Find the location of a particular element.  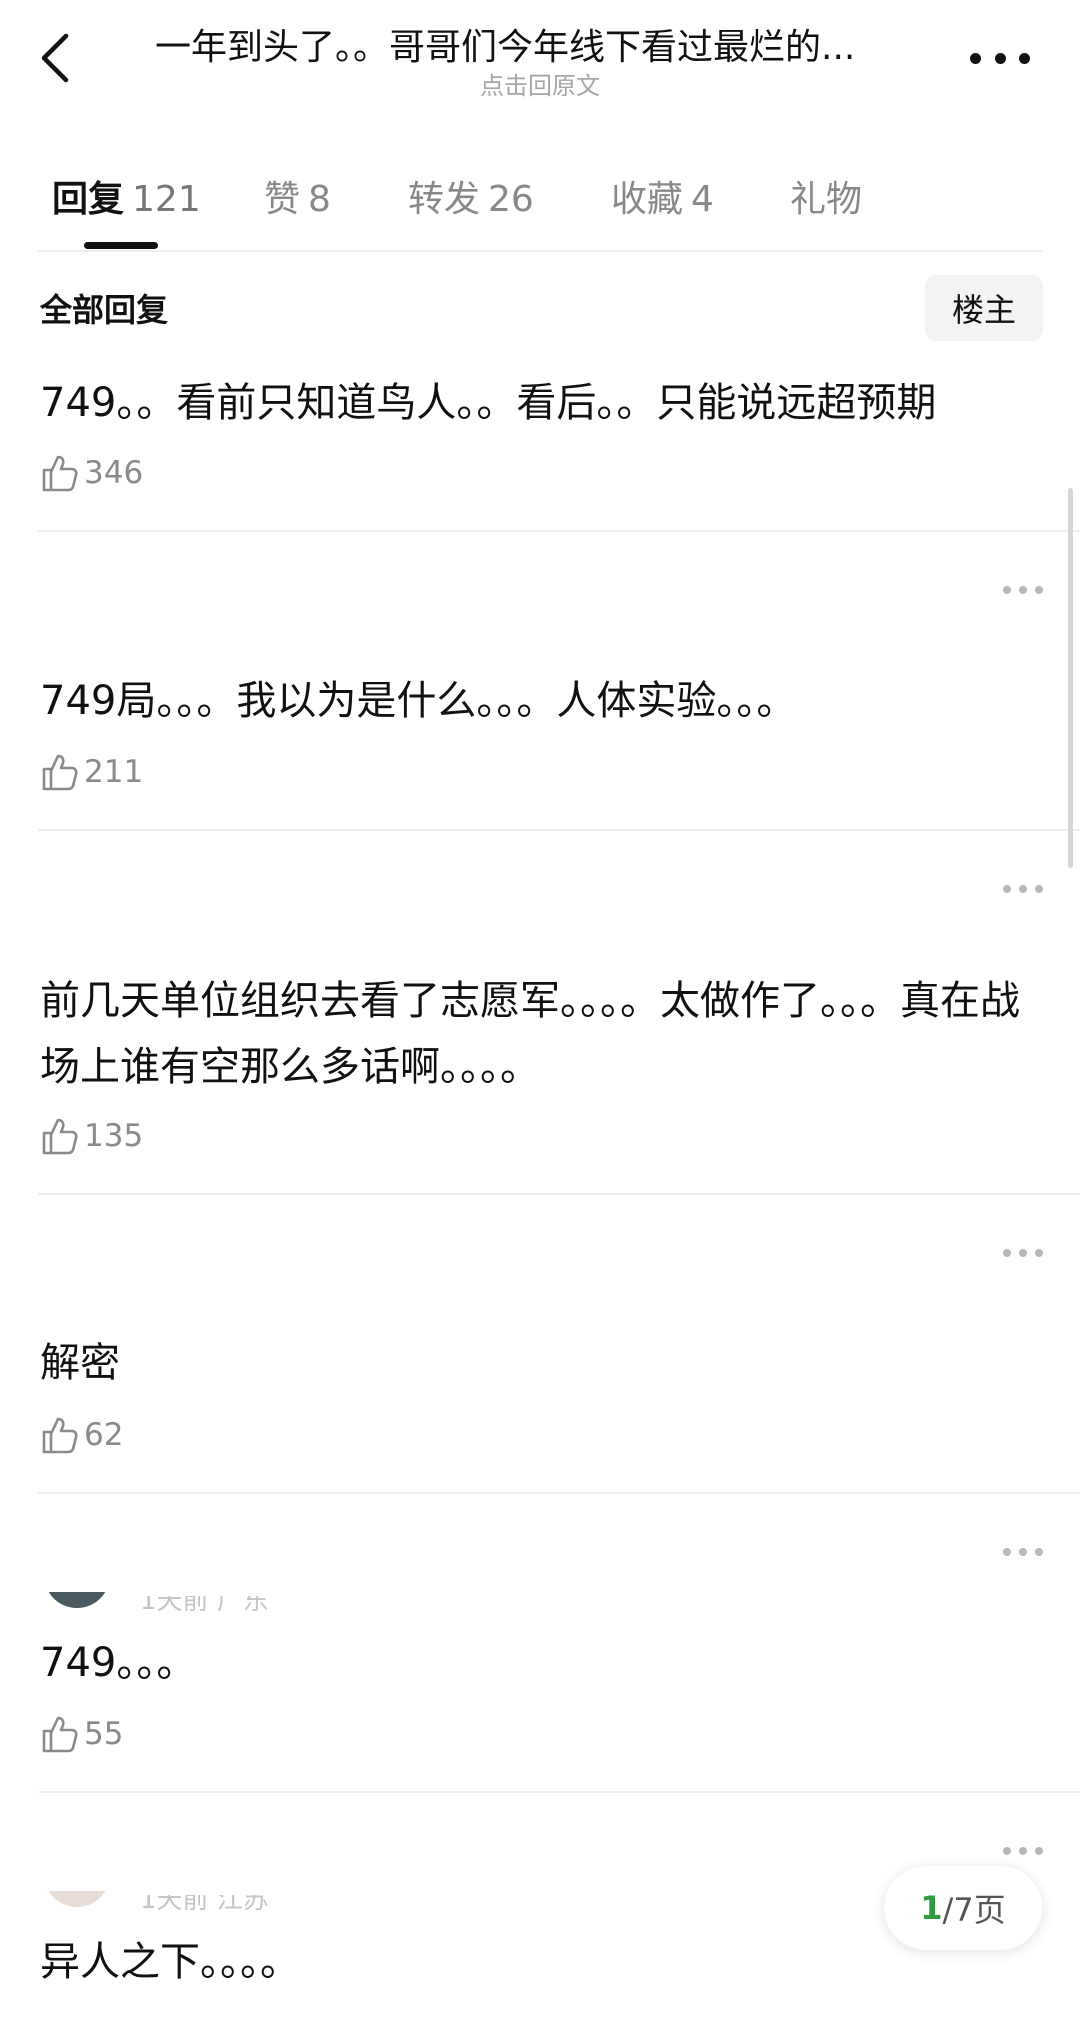

tab-replies: 回复 121 is located at coordinates (126, 196).